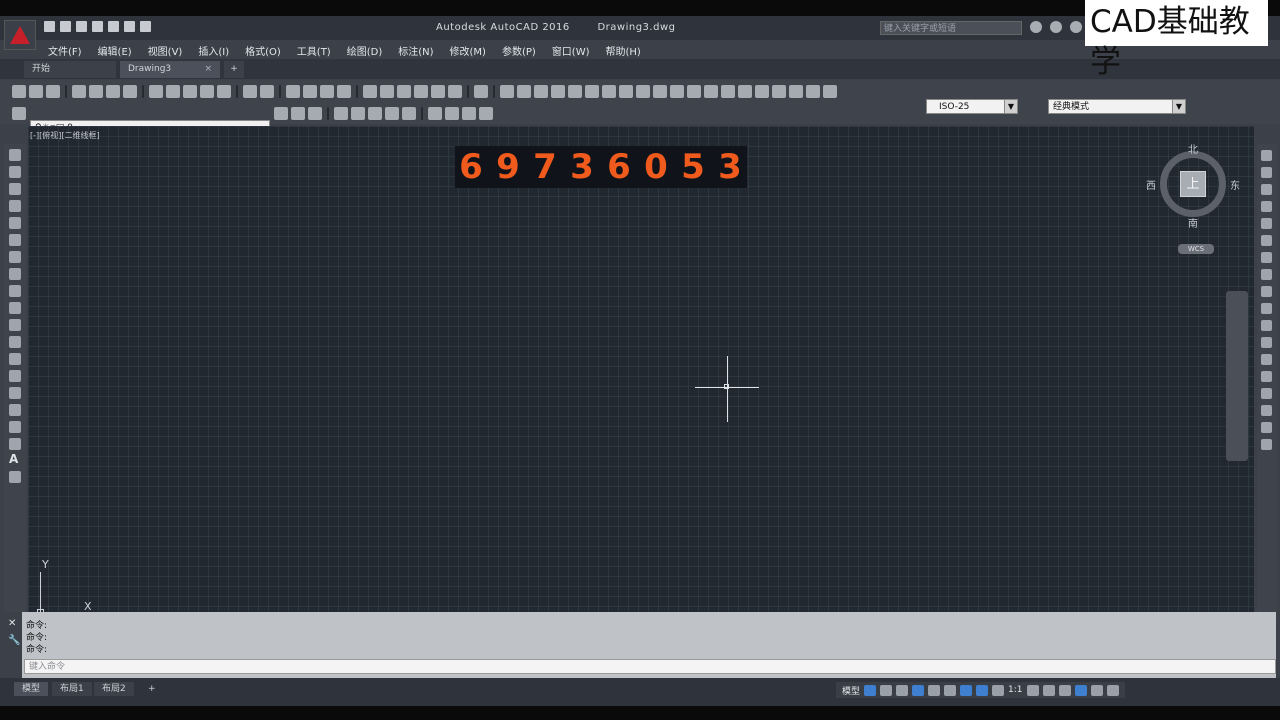  Describe the element at coordinates (387, 91) in the screenshot. I see `design-center-icon` at that location.